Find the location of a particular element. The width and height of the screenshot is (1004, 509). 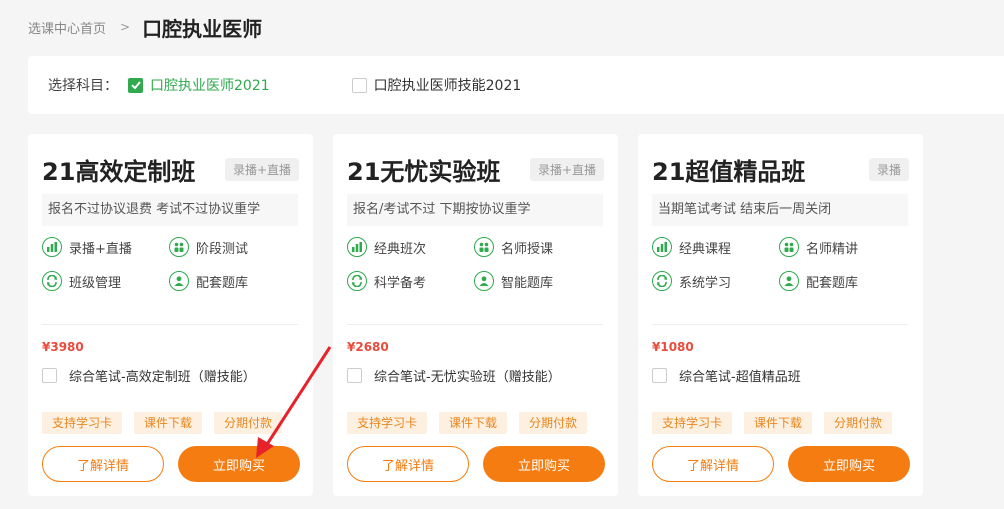

feature-item: 录播+直播 is located at coordinates (105, 247).